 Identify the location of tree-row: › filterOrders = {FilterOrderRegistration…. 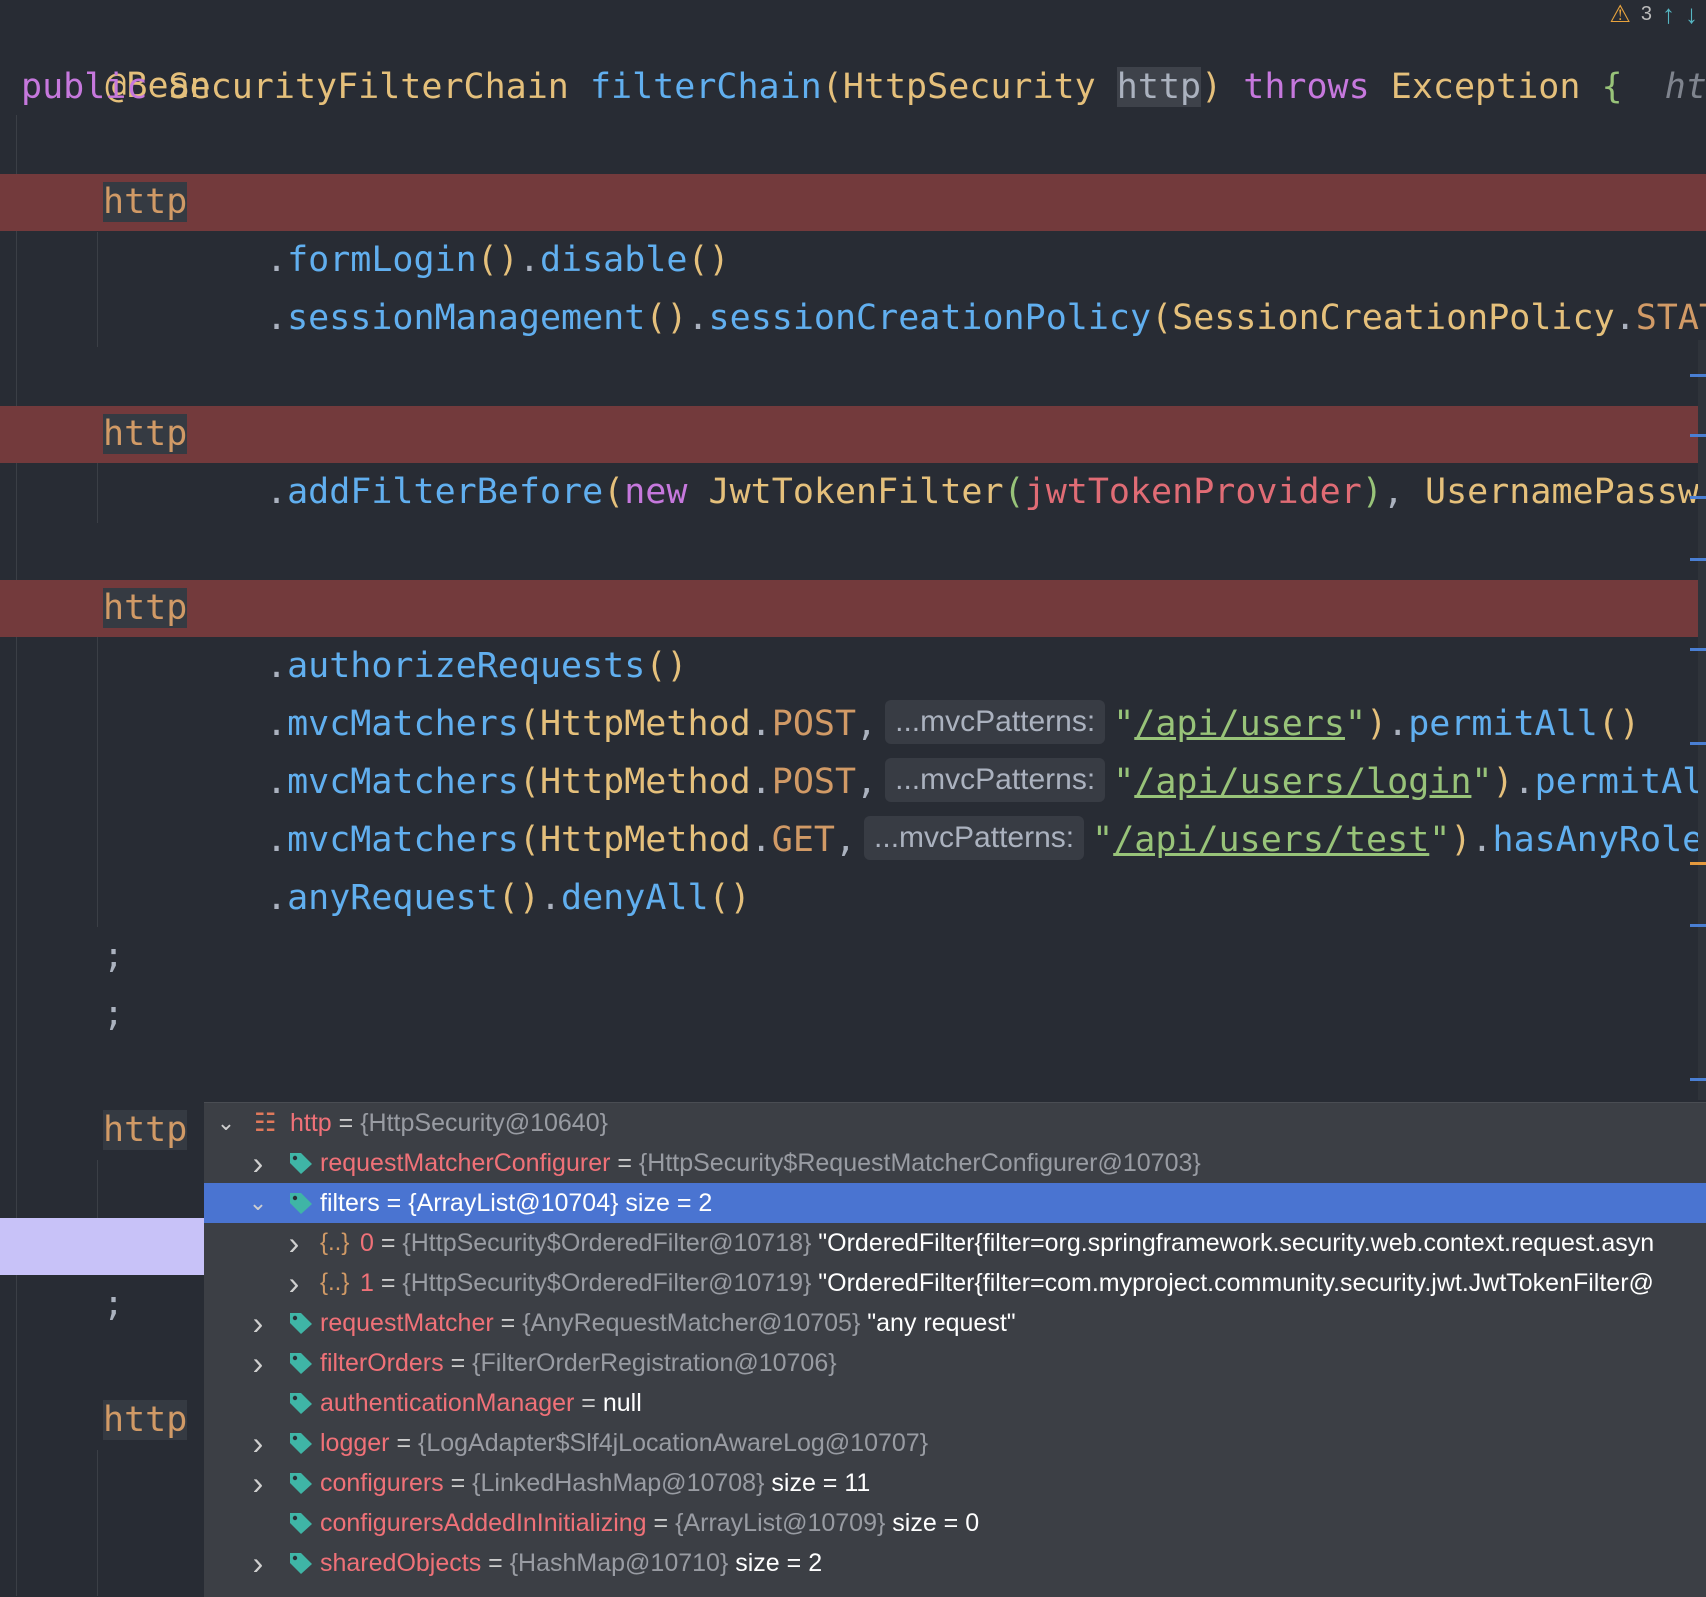
(955, 1363).